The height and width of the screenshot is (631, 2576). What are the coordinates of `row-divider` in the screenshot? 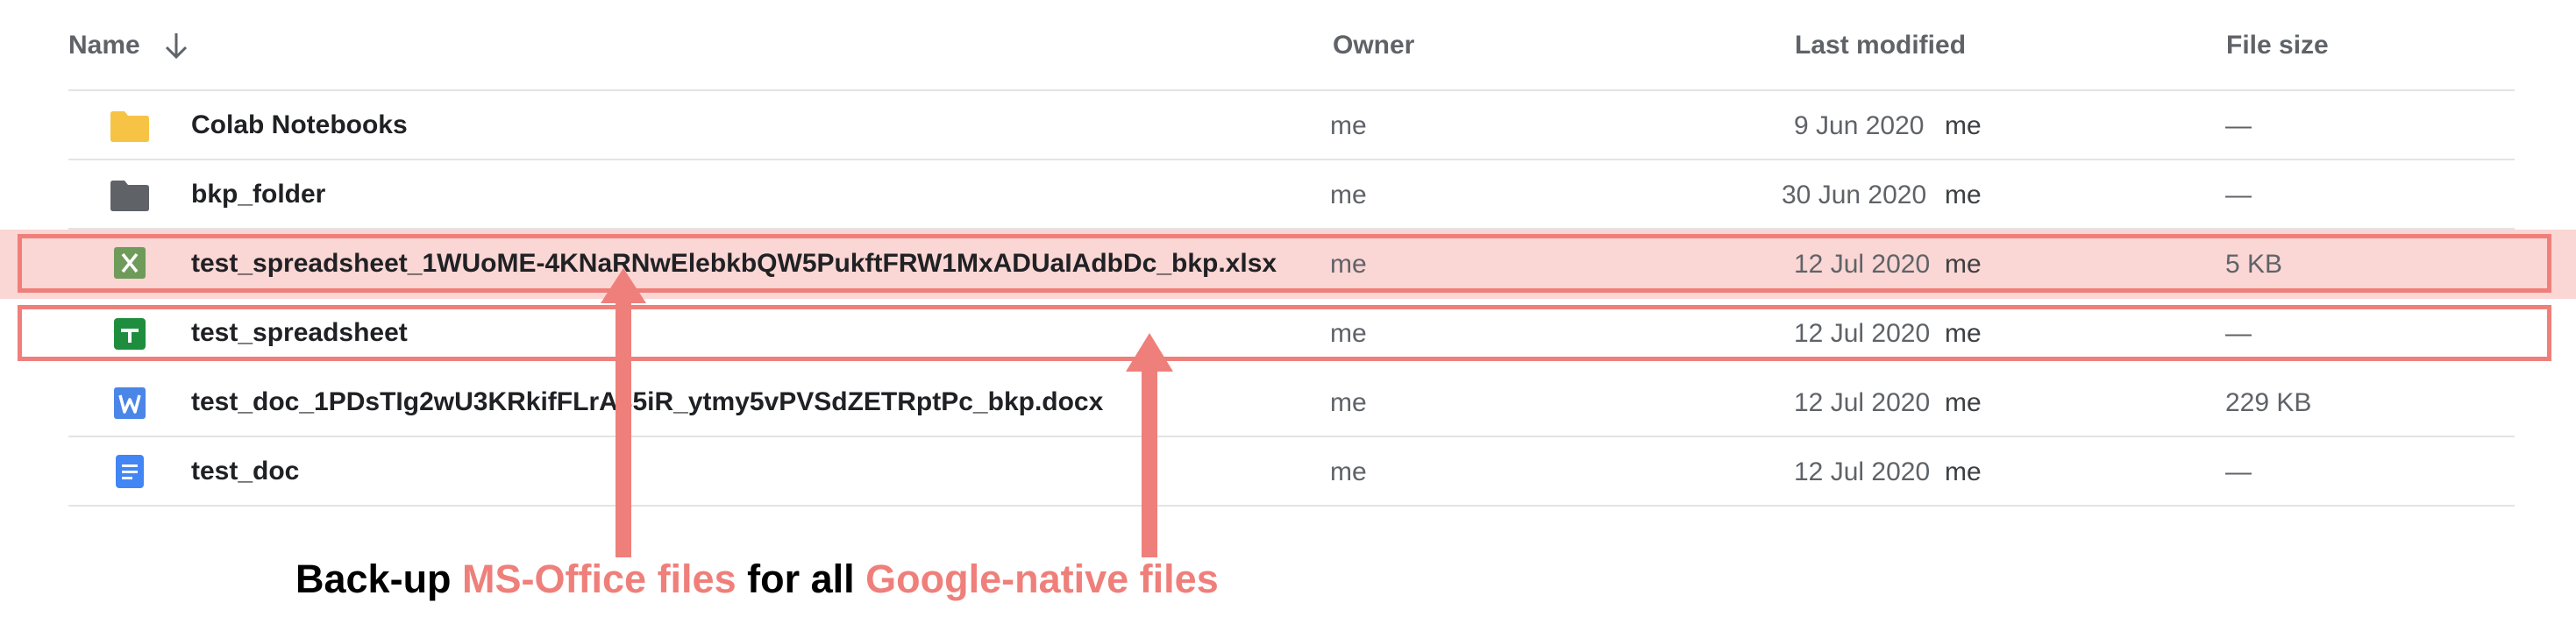 It's located at (1291, 506).